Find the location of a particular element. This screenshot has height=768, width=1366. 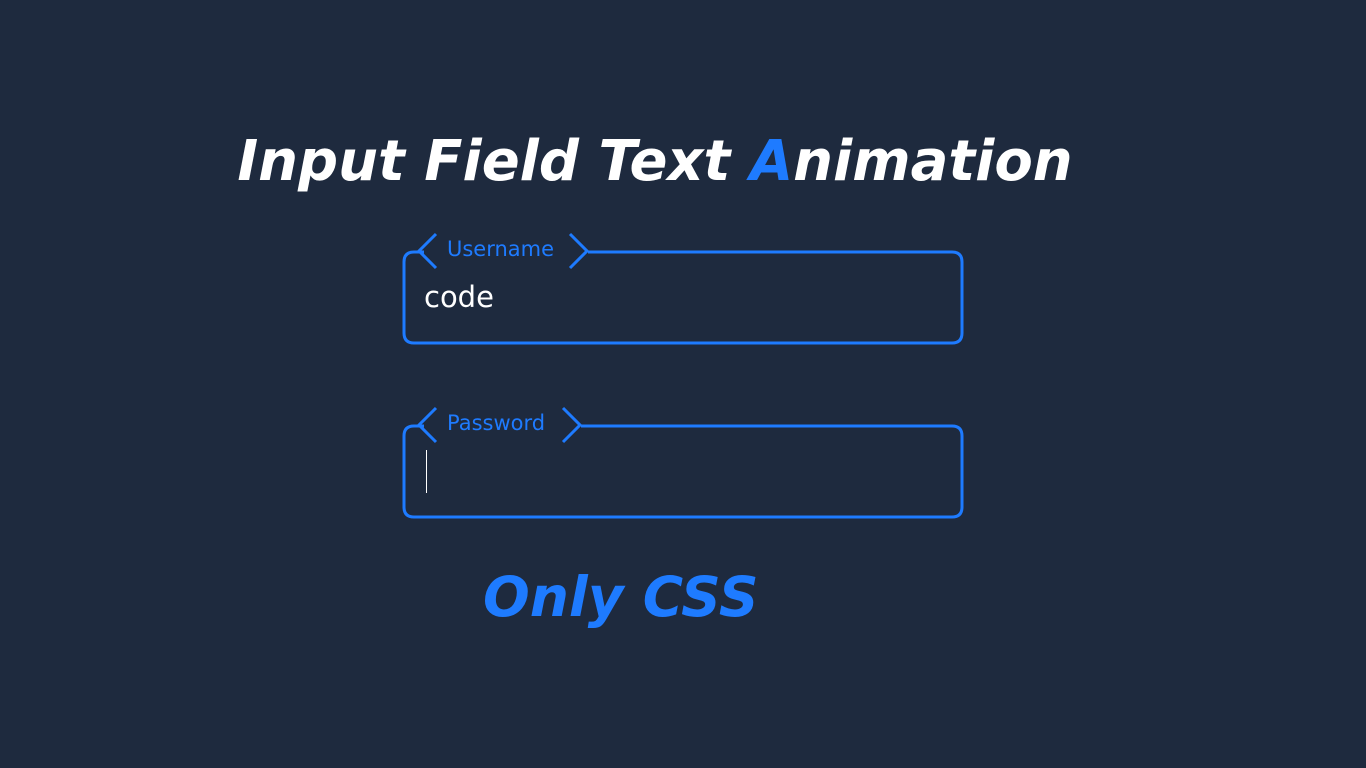

username-field: Username is located at coordinates (683, 288).